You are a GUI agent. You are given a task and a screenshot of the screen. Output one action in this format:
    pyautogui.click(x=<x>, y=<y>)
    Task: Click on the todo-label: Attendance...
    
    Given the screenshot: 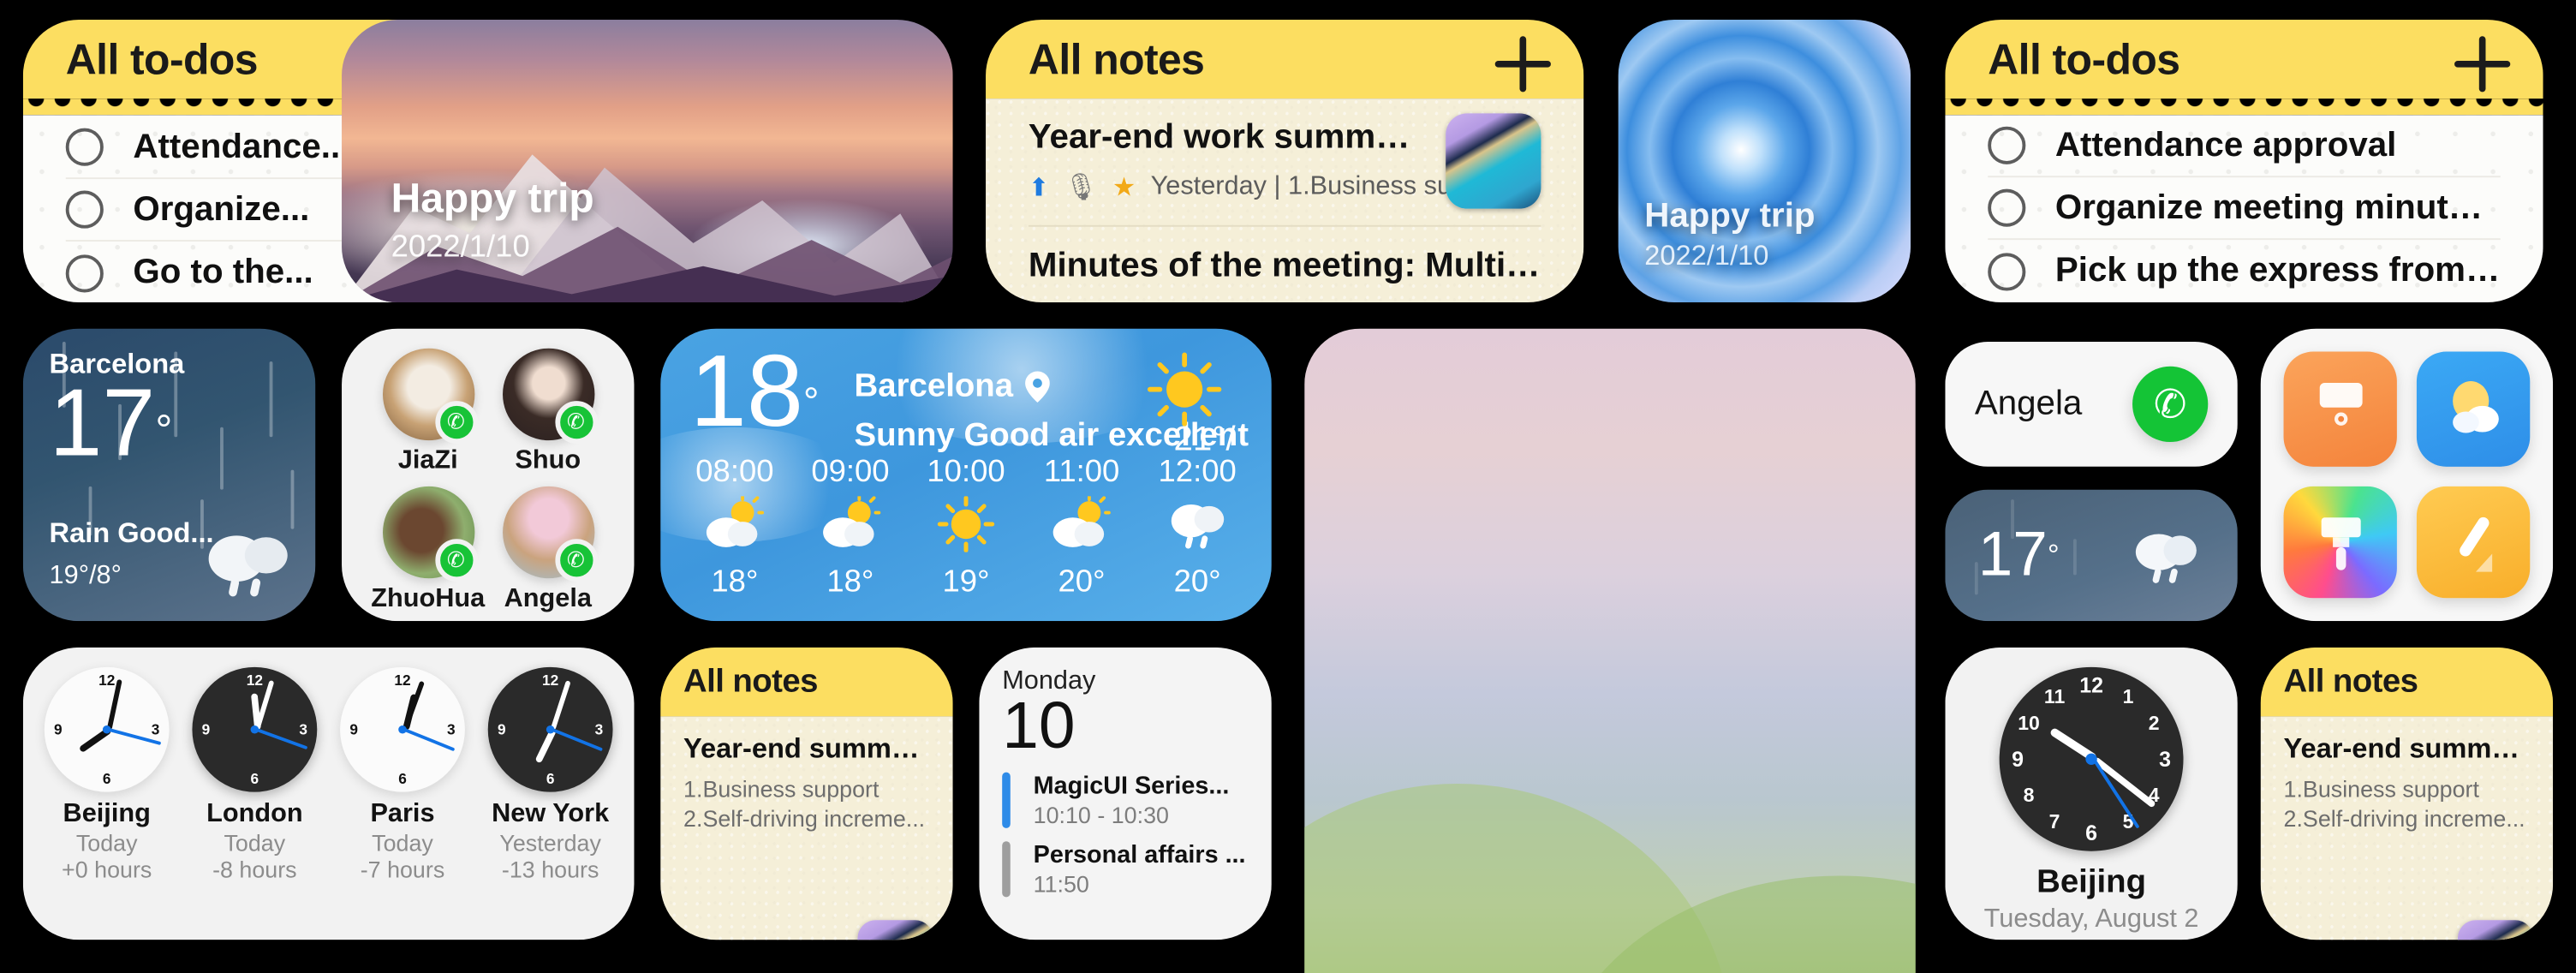 What is the action you would take?
    pyautogui.click(x=241, y=146)
    